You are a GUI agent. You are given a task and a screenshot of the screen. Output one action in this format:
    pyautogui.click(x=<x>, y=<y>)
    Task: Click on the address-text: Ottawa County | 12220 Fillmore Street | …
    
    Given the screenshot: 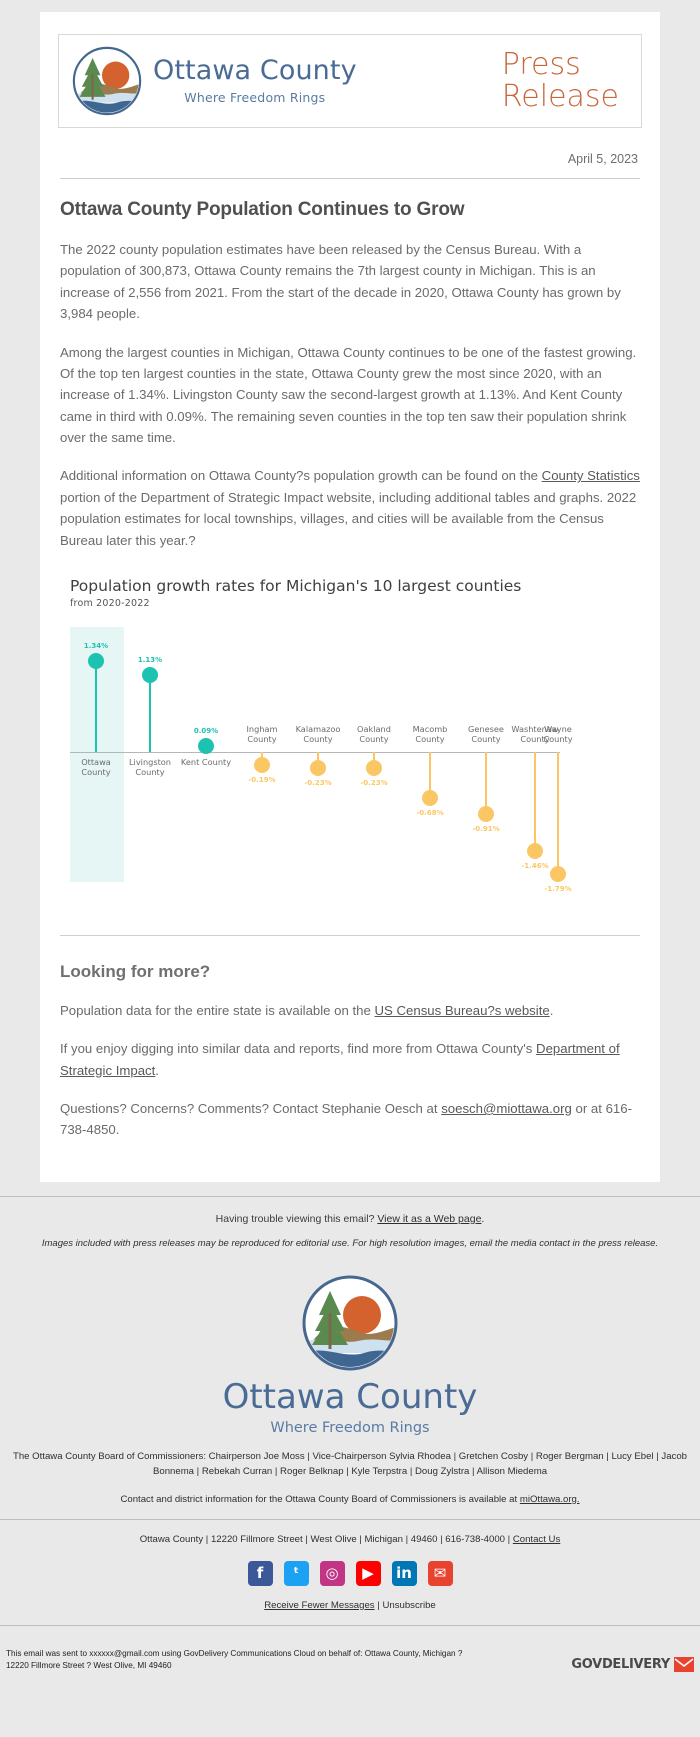 What is the action you would take?
    pyautogui.click(x=326, y=1539)
    